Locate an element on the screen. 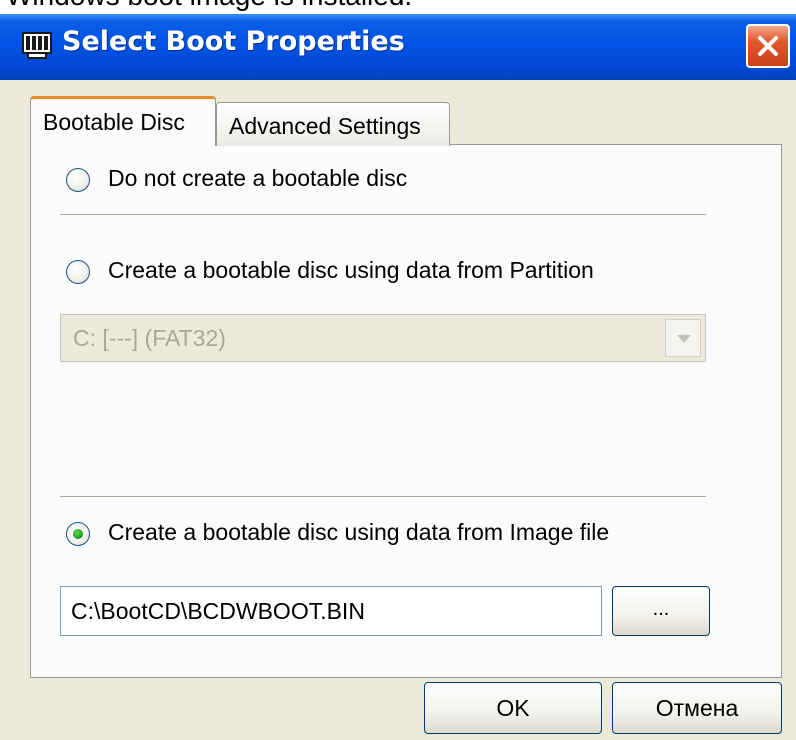 This screenshot has width=796, height=740. radio-partition is located at coordinates (78, 272).